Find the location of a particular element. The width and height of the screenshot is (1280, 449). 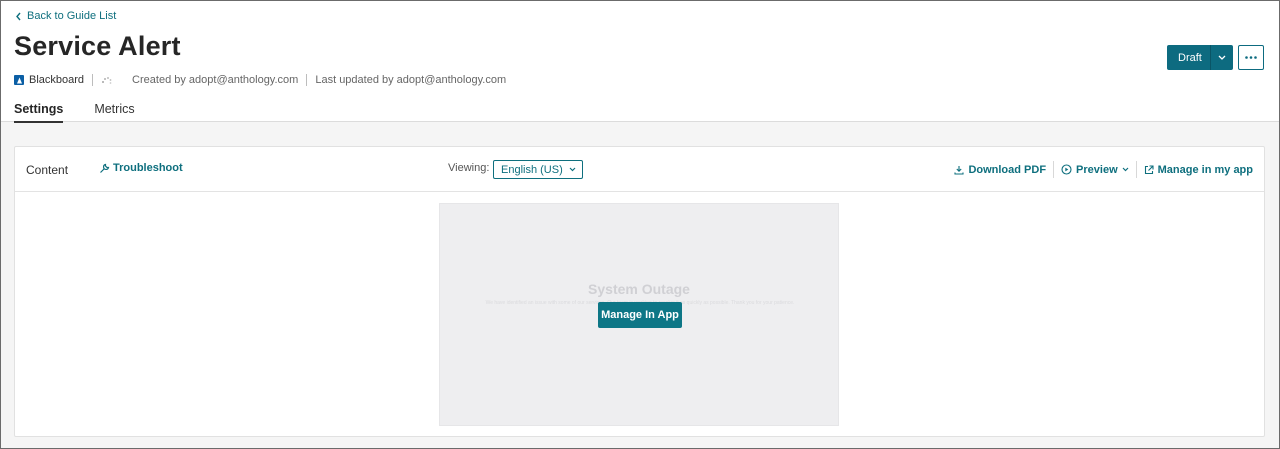

language-select: English (US) is located at coordinates (538, 169).